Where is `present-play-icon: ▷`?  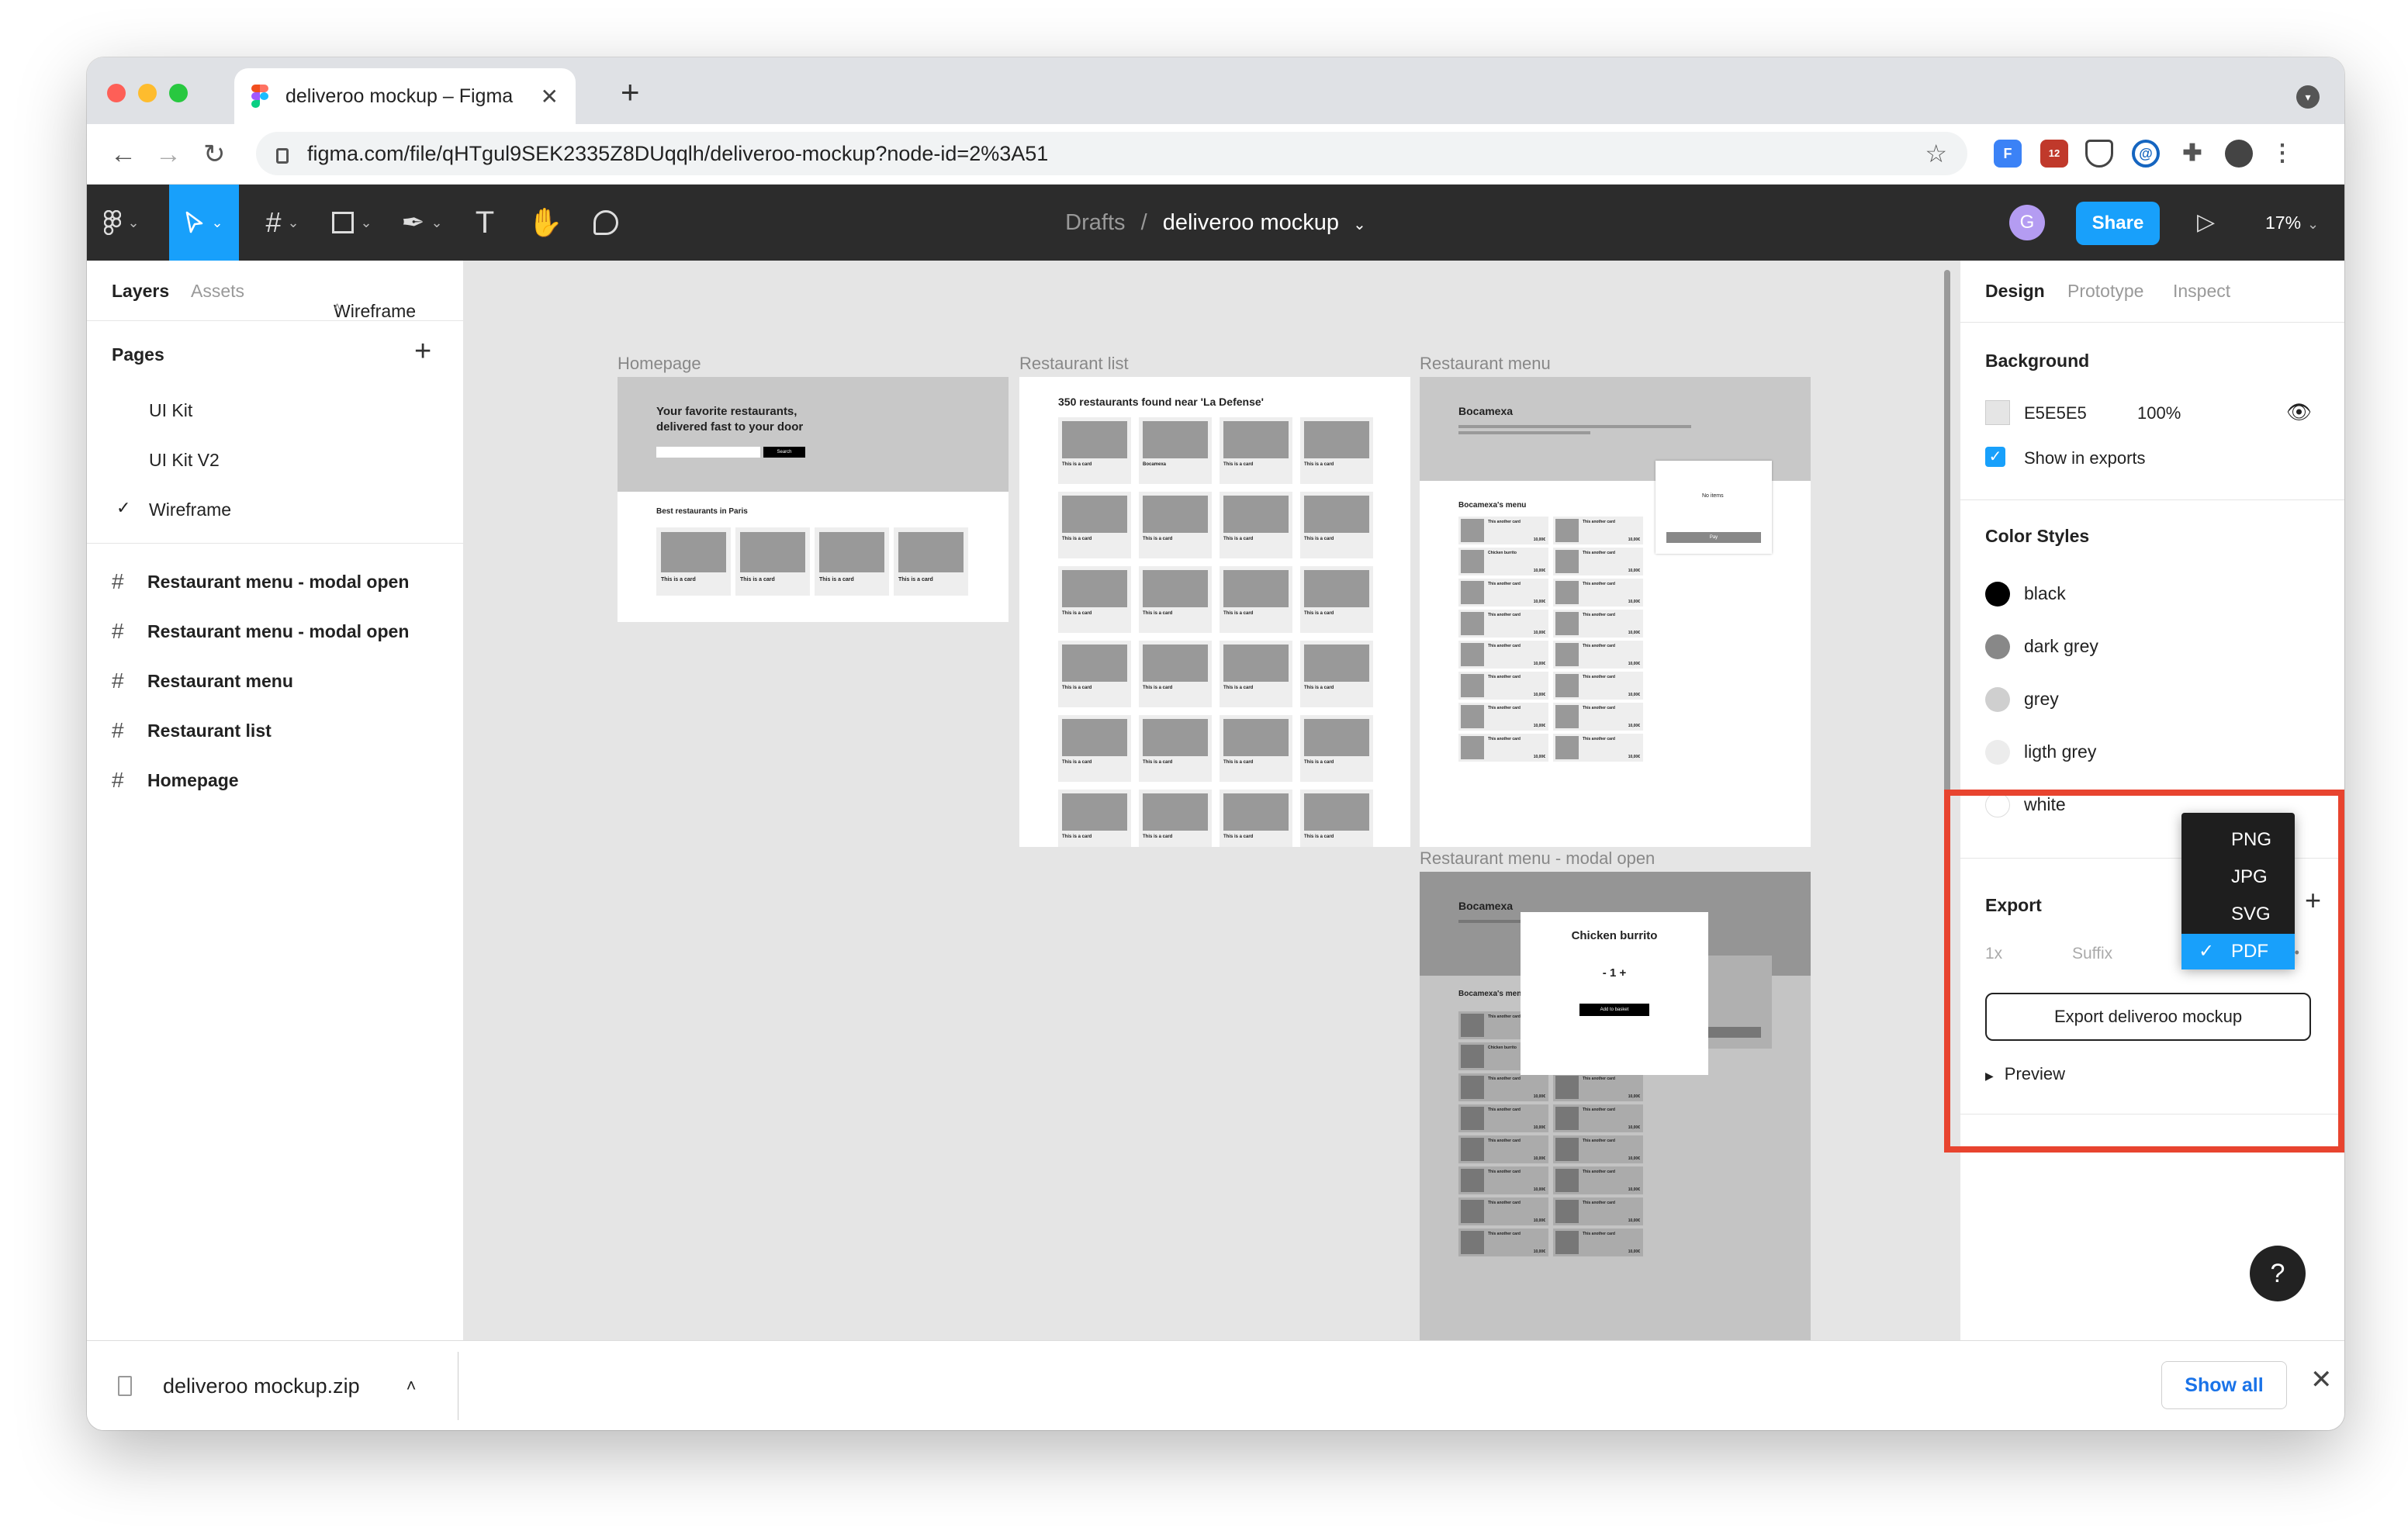 present-play-icon: ▷ is located at coordinates (2206, 222).